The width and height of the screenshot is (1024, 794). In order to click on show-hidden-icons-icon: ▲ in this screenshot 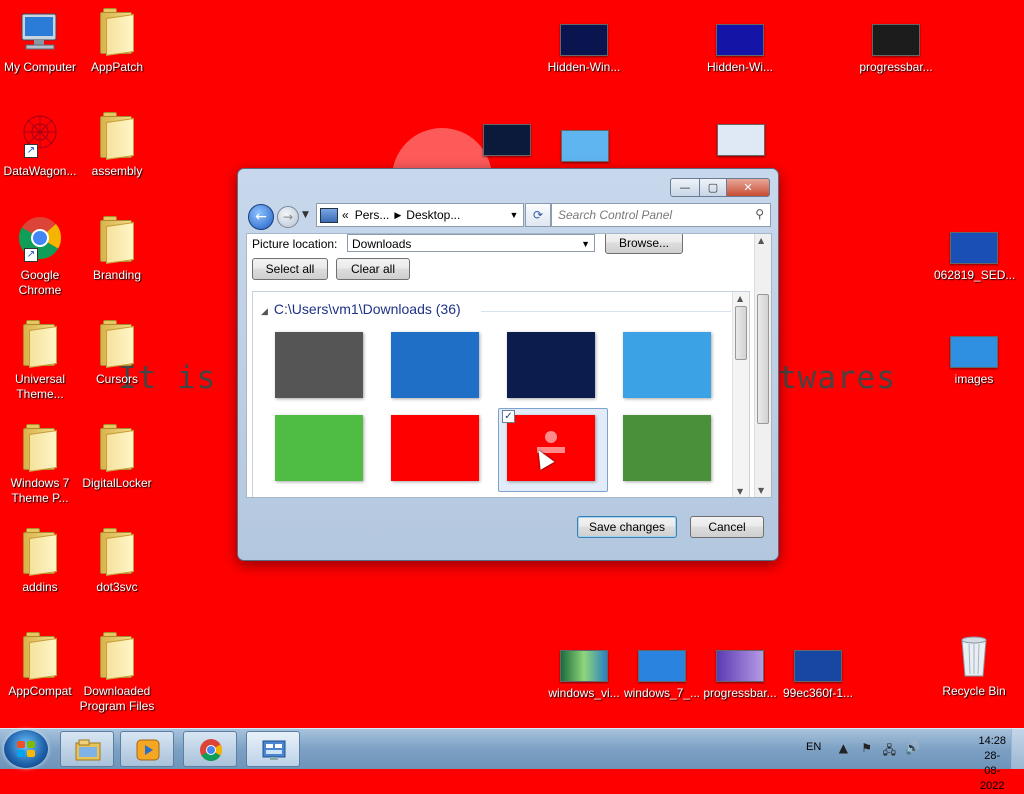, I will do `click(843, 748)`.